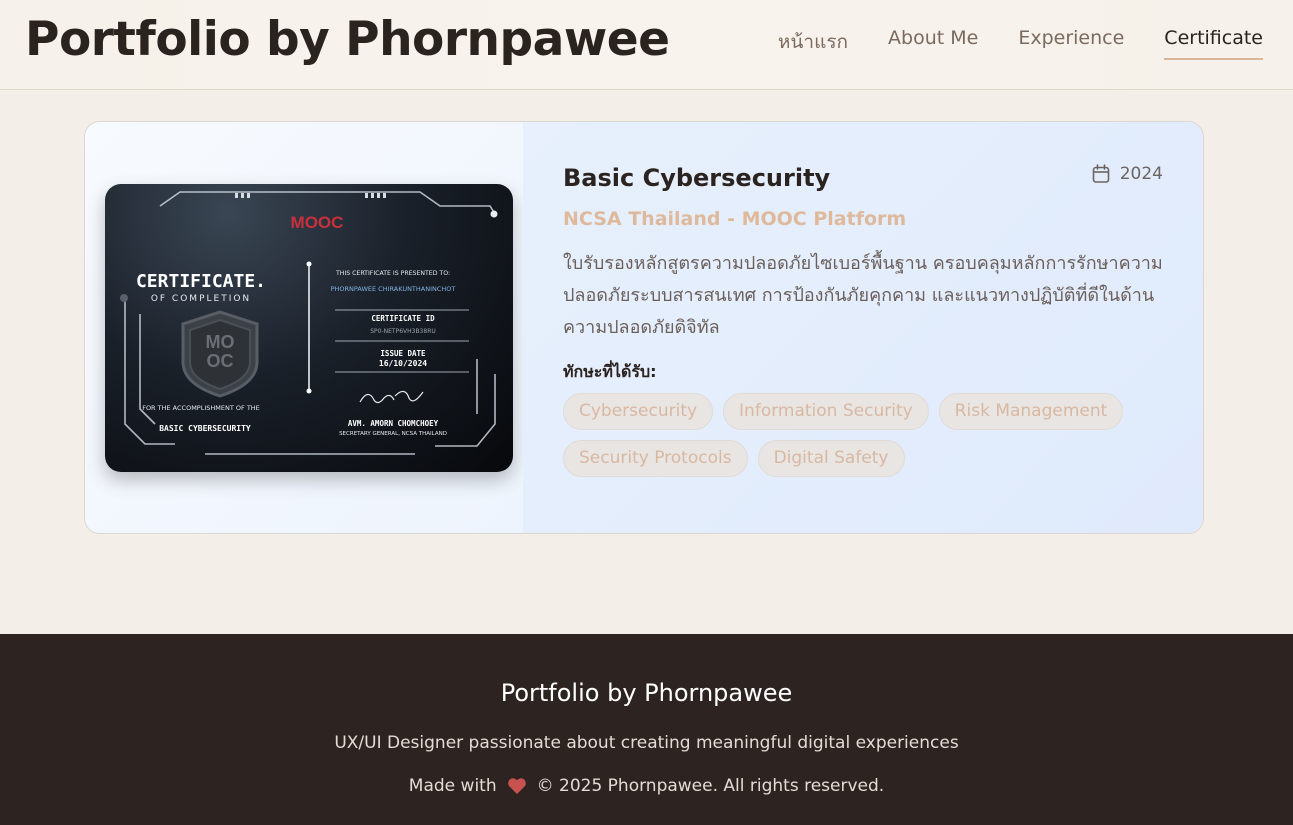 This screenshot has height=825, width=1293. I want to click on issue-date-label: ISSUE DATE, so click(403, 353).